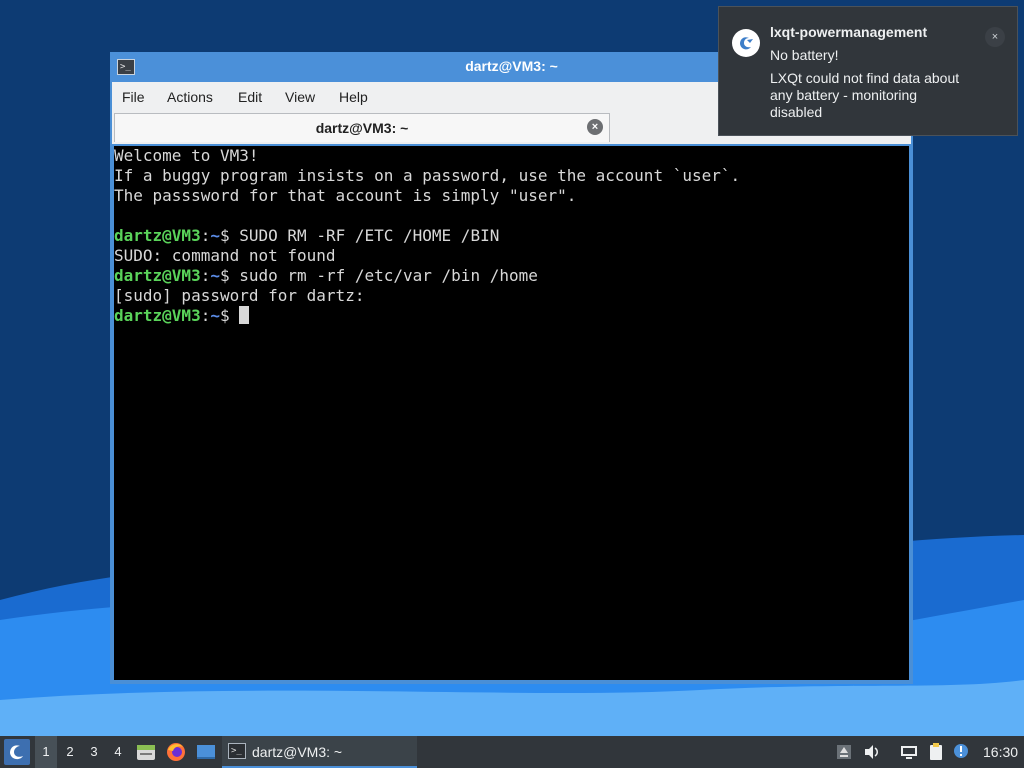 Image resolution: width=1024 pixels, height=768 pixels. Describe the element at coordinates (70, 752) in the screenshot. I see `desktop-switch-2: 2` at that location.